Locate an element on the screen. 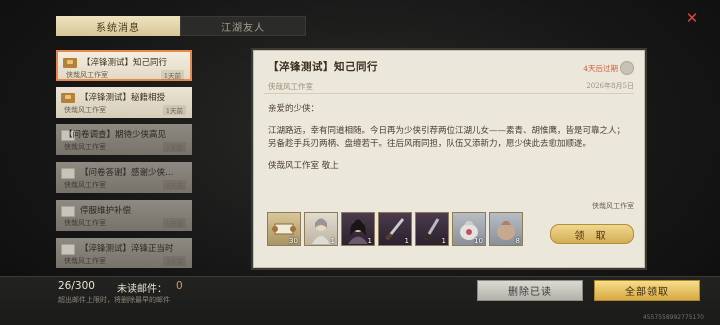  divider is located at coordinates (449, 93).